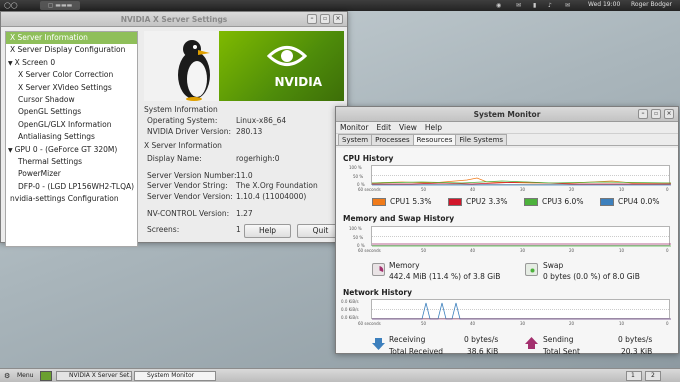 Image resolution: width=680 pixels, height=382 pixels. Describe the element at coordinates (433, 127) in the screenshot. I see `menu-item: Help` at that location.